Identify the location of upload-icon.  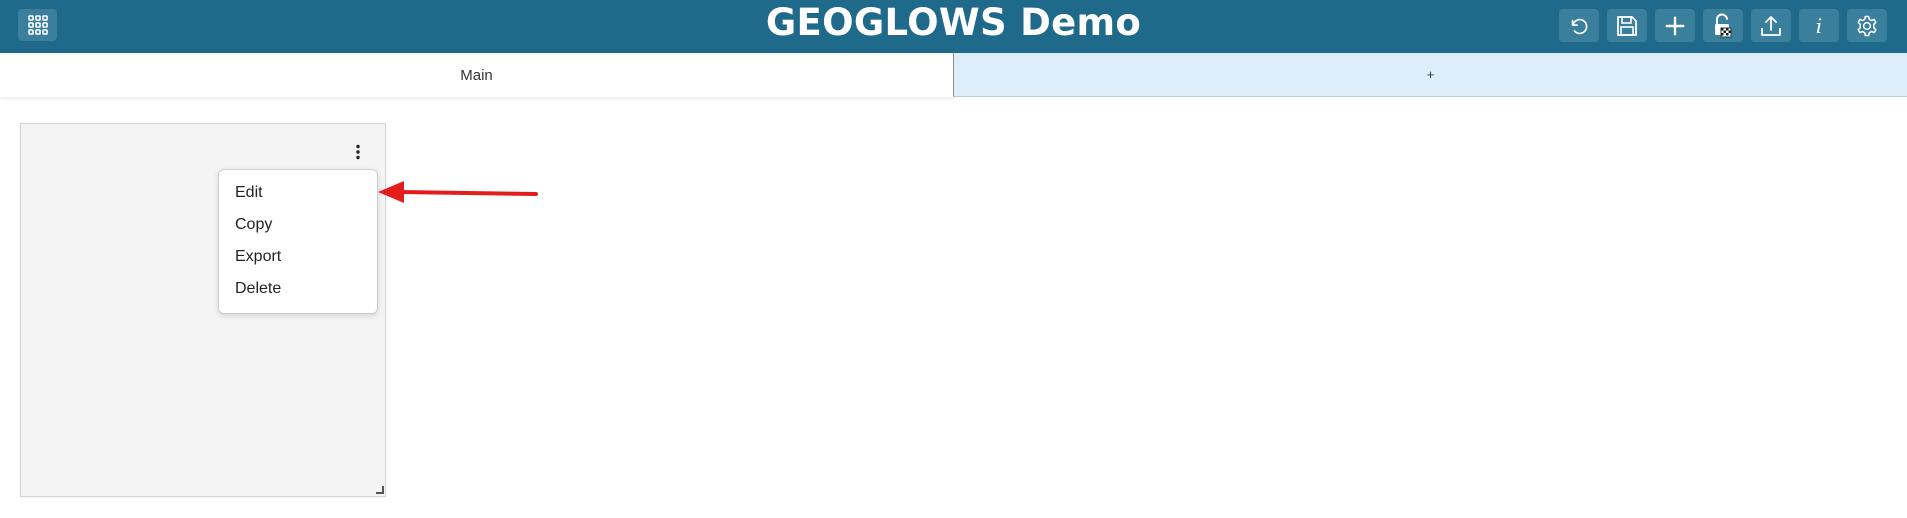
(1771, 25).